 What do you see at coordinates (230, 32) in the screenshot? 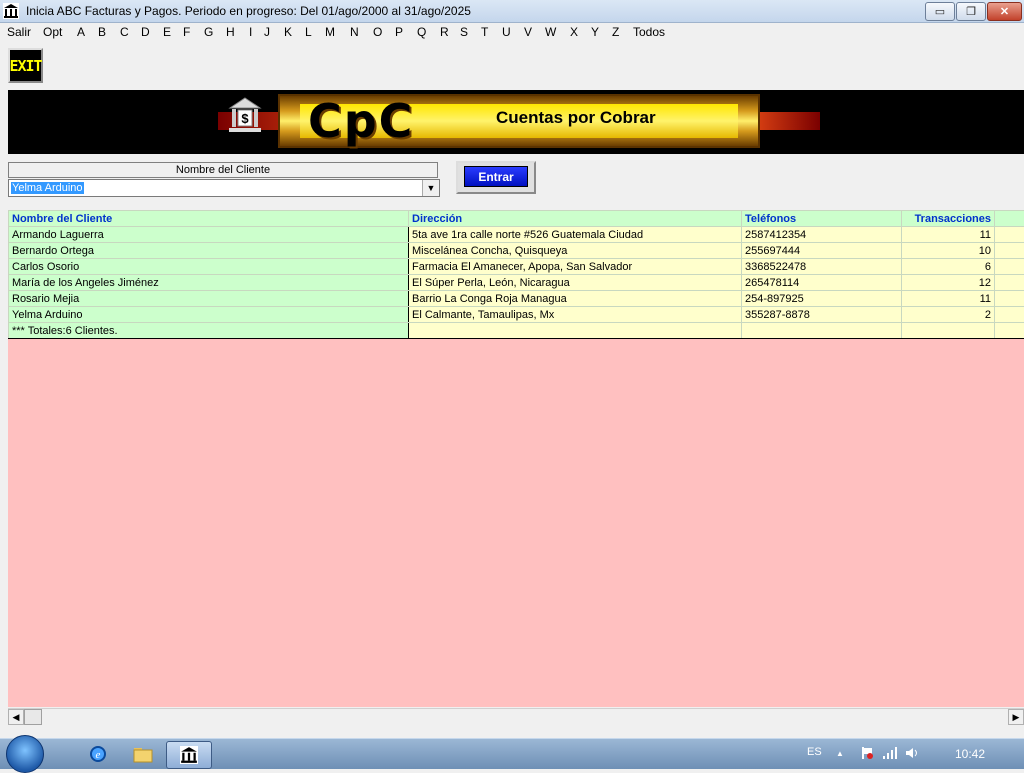
I see `menu-letter-h: H` at bounding box center [230, 32].